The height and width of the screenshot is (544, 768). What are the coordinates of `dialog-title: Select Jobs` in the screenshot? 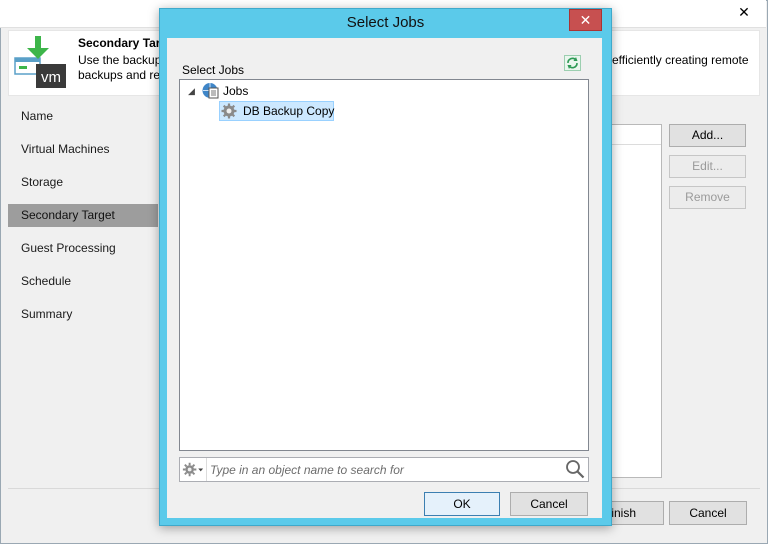 It's located at (385, 22).